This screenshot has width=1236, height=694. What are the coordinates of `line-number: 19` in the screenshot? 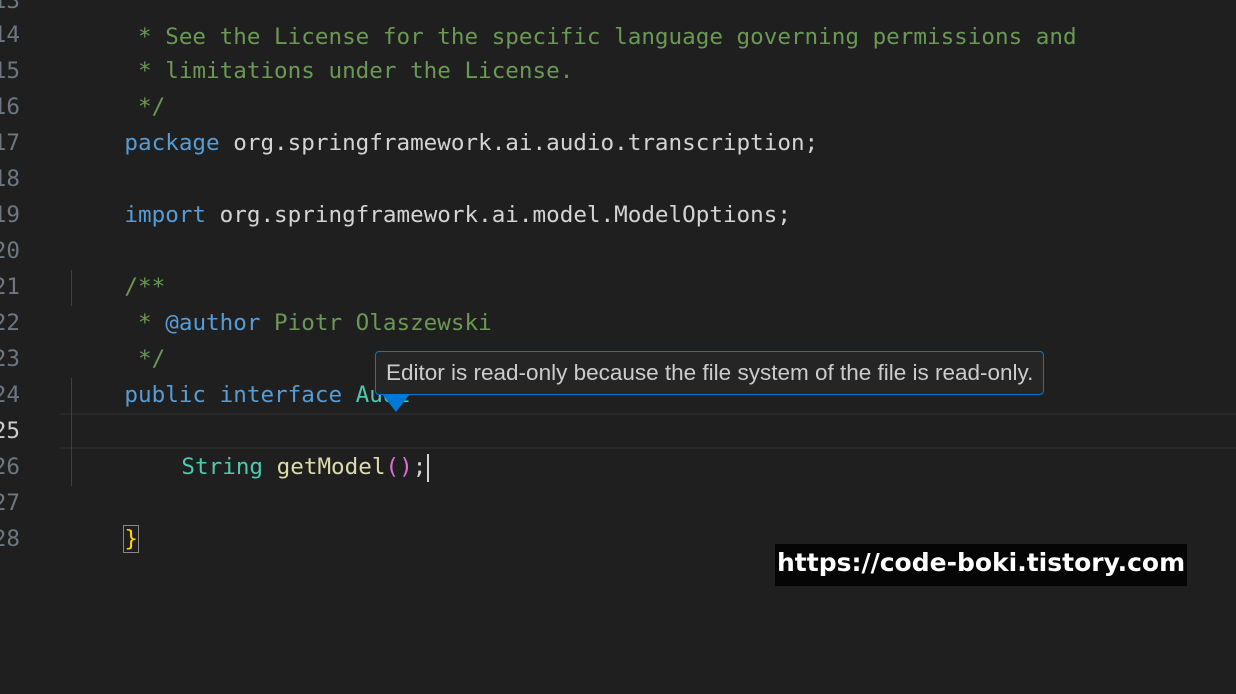 It's located at (10, 215).